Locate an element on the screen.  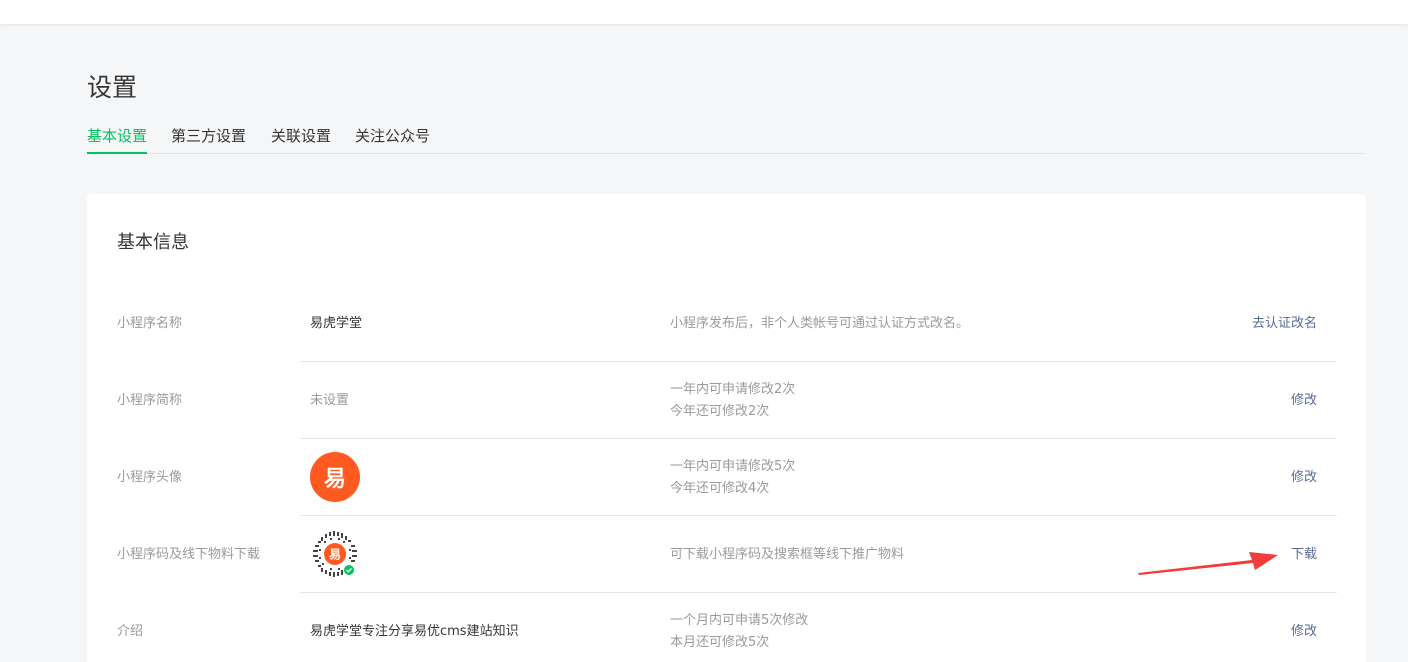
setting-row-avatar: 小程序头像 易 一年内可申请修改5次 今年还可修改4次 修改 is located at coordinates (727, 477).